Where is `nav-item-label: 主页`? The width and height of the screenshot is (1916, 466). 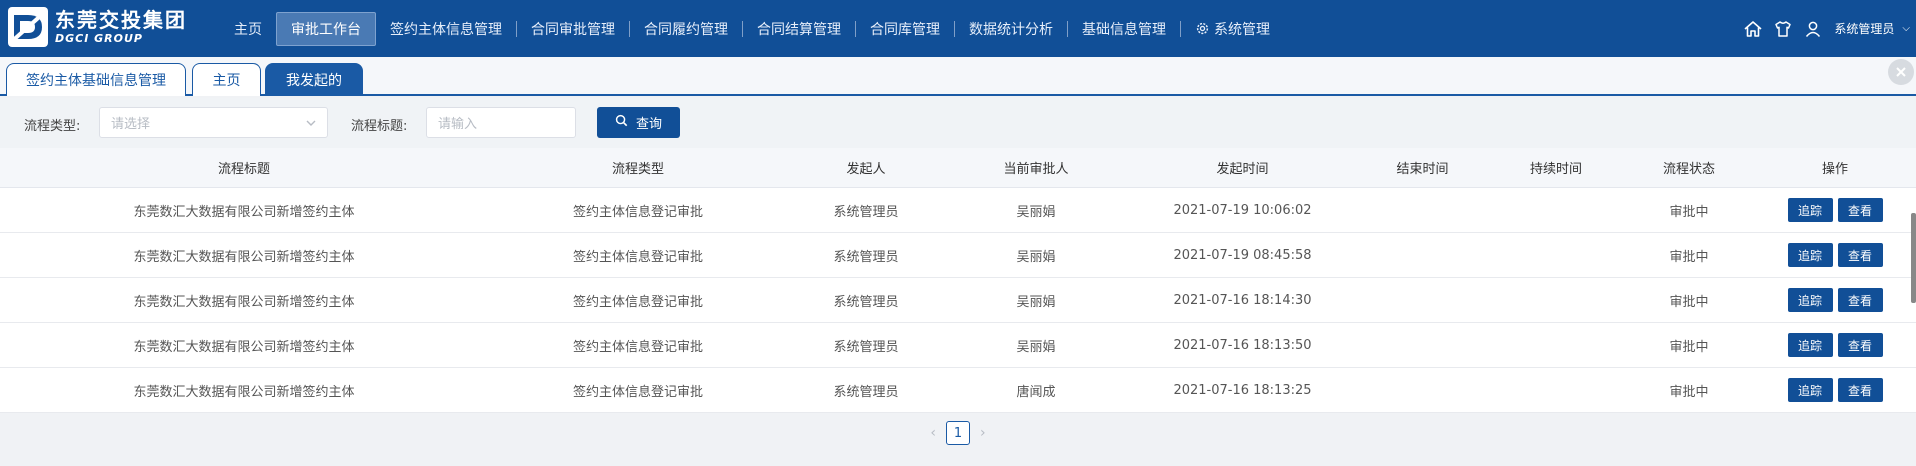 nav-item-label: 主页 is located at coordinates (248, 29).